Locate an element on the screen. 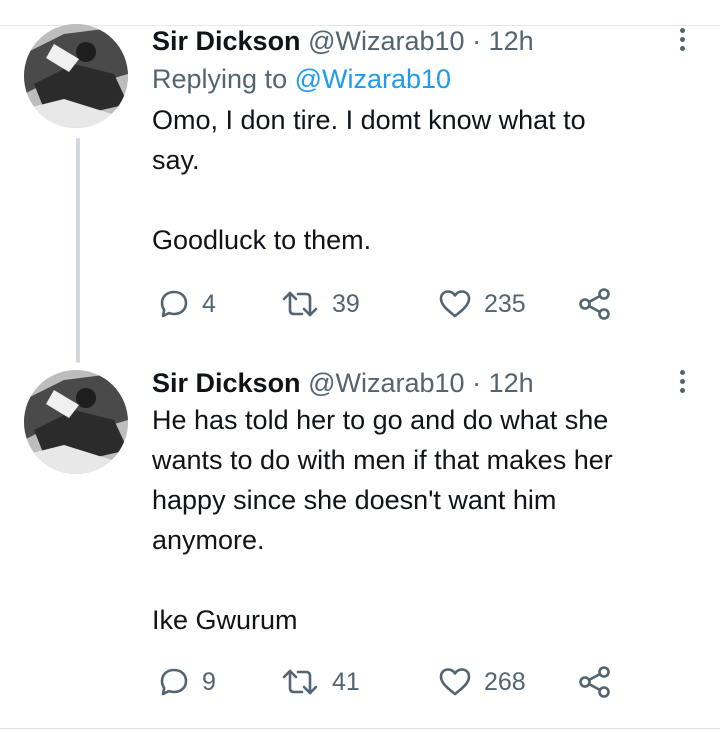 The image size is (720, 732). tweet-actions: 4 39 235 is located at coordinates (385, 304).